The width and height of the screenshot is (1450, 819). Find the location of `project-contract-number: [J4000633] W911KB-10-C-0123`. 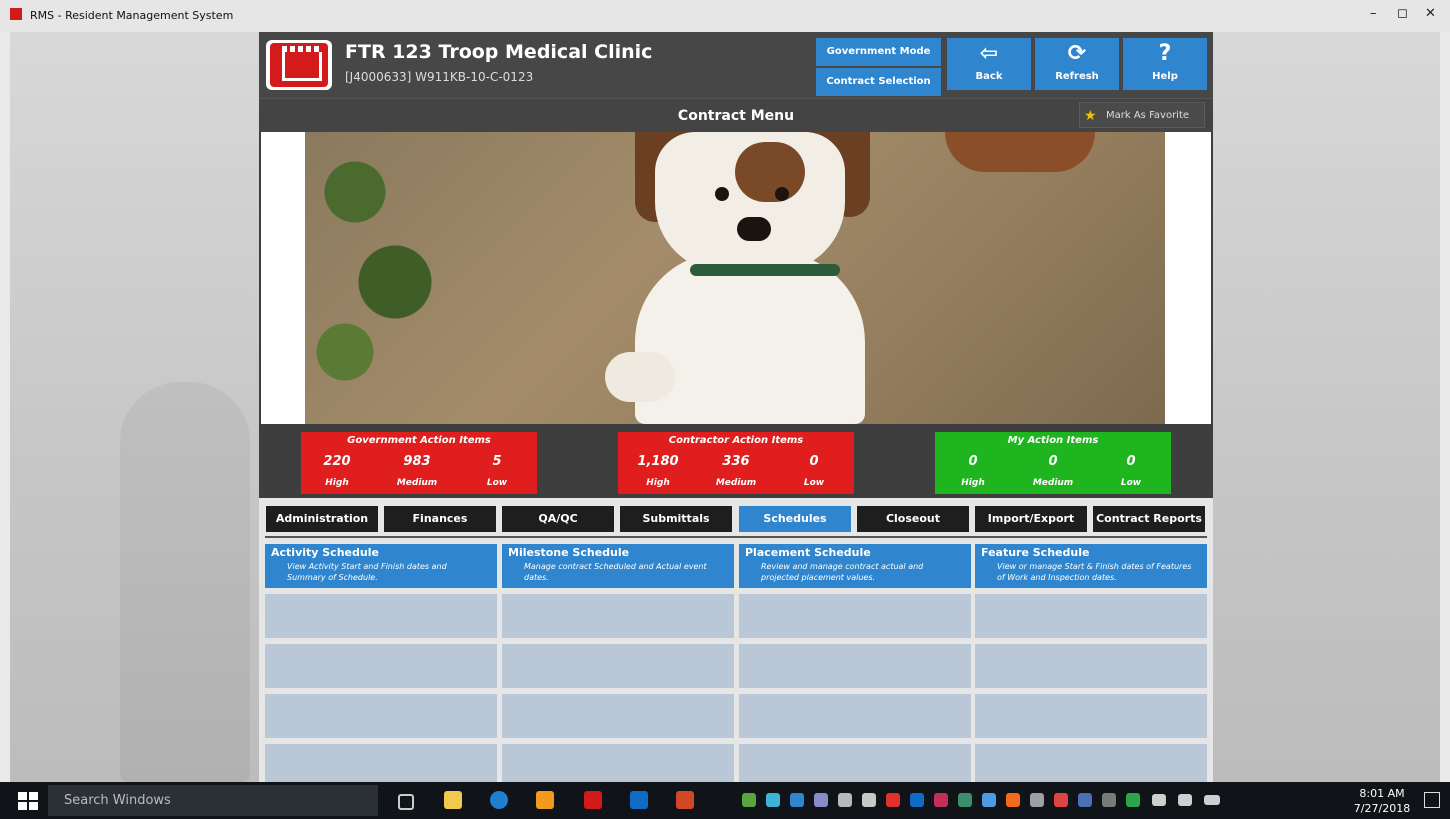

project-contract-number: [J4000633] W911KB-10-C-0123 is located at coordinates (439, 77).